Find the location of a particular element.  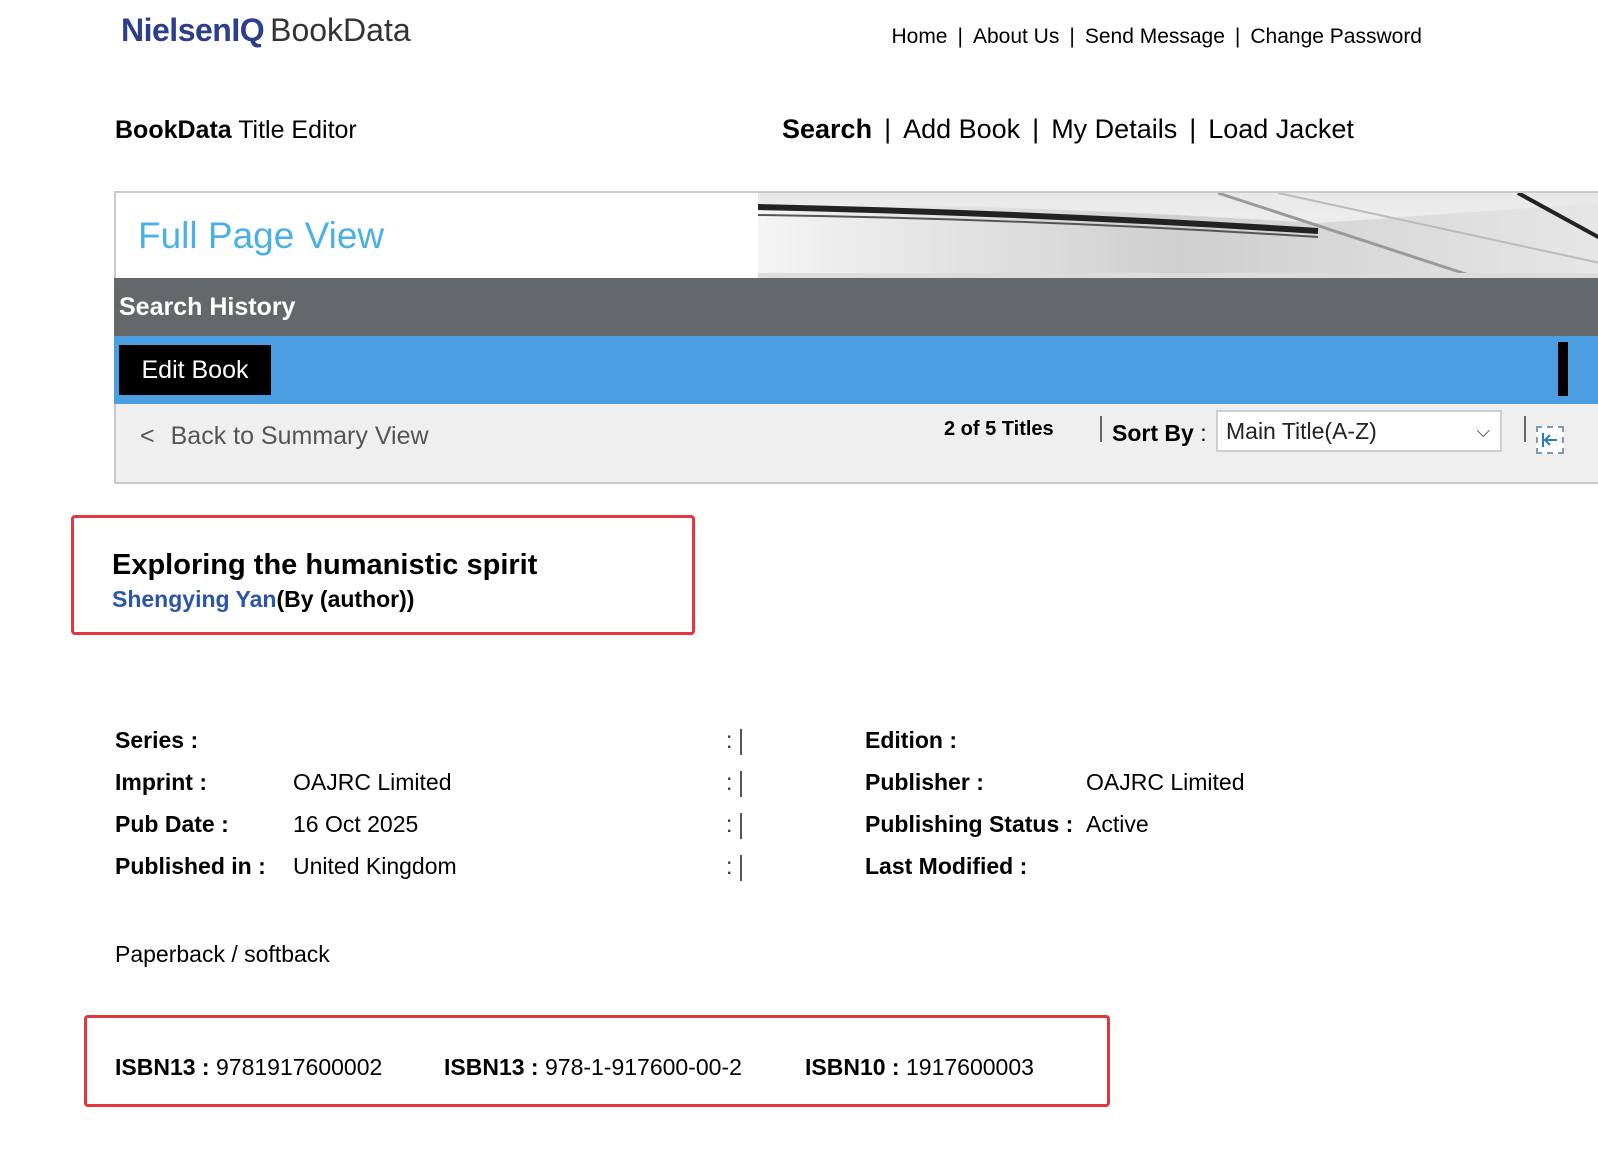

isbn10-value: 1917600003 is located at coordinates (969, 1067).